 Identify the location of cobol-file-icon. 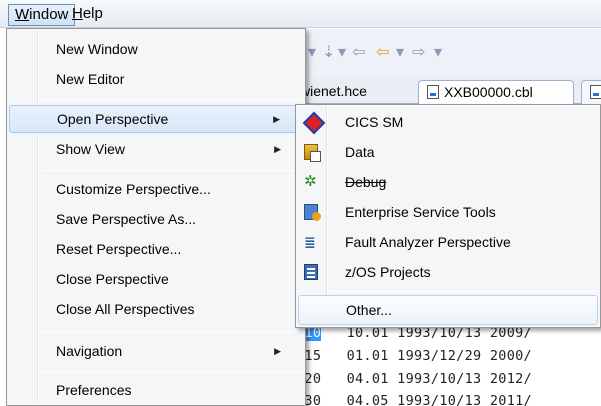
(433, 92).